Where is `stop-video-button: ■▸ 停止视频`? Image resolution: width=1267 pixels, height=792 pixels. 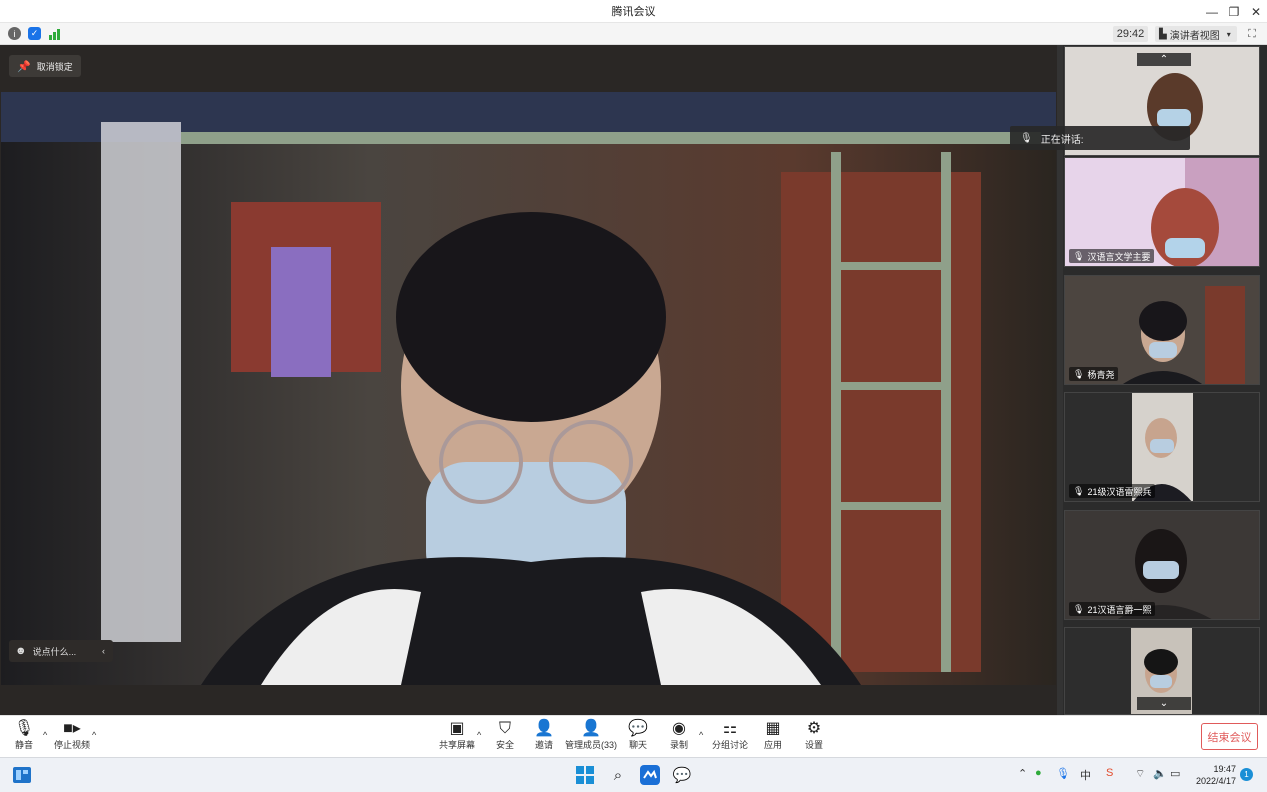
stop-video-button: ■▸ 停止视频 is located at coordinates (72, 737).